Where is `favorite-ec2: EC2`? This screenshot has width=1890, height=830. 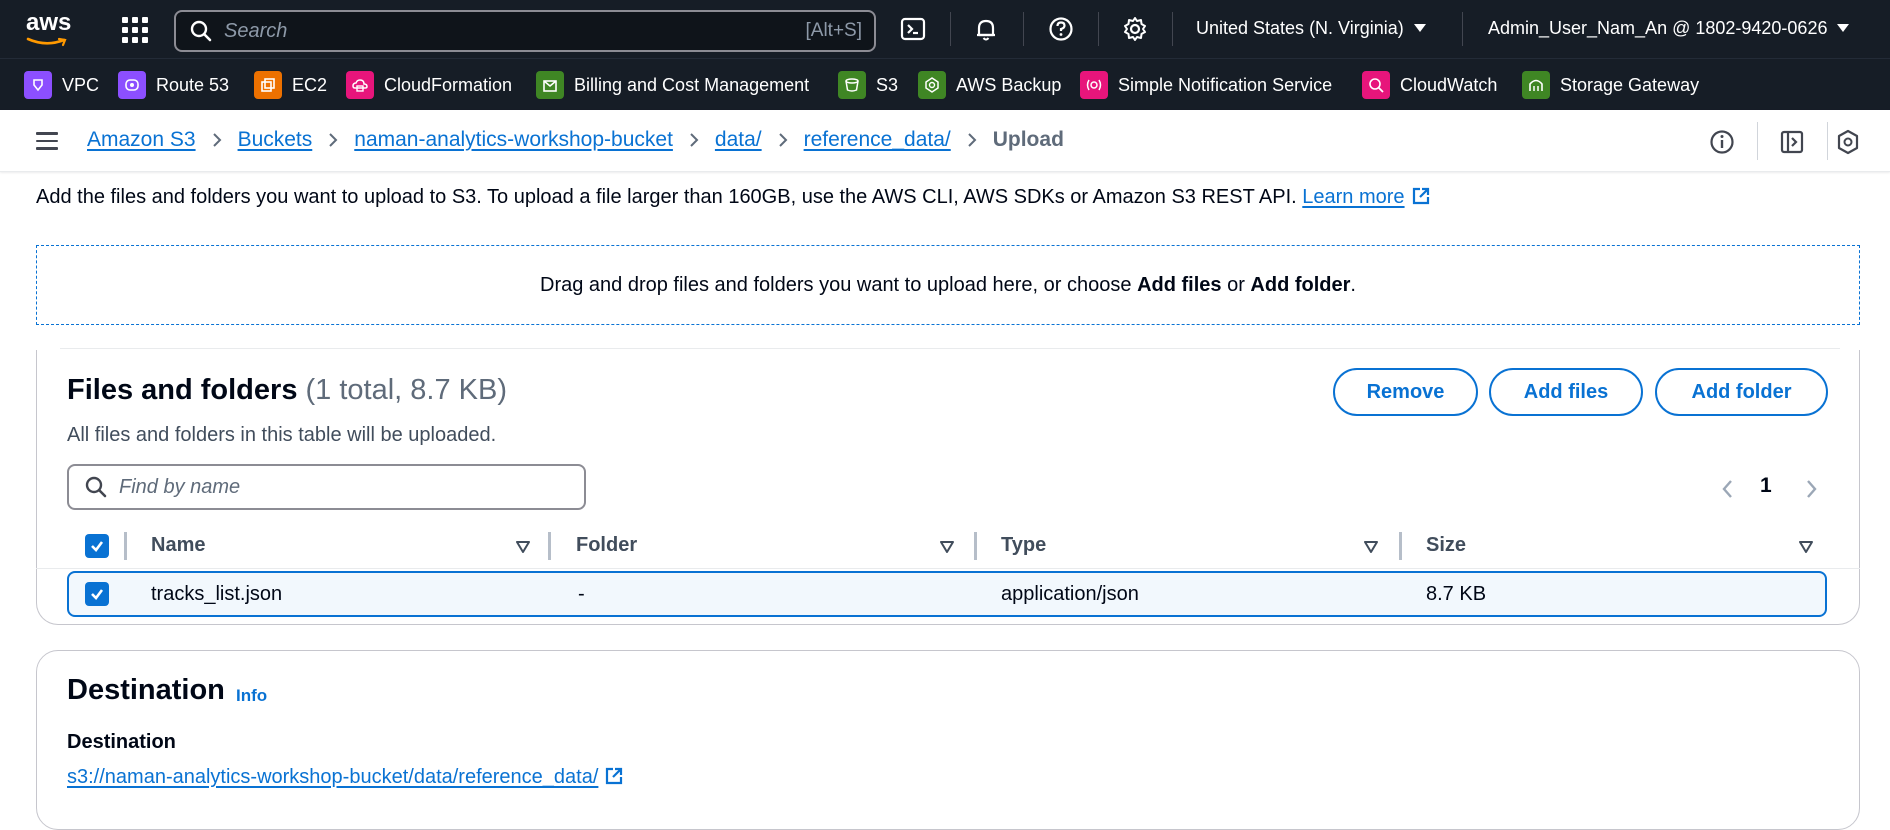 favorite-ec2: EC2 is located at coordinates (290, 85).